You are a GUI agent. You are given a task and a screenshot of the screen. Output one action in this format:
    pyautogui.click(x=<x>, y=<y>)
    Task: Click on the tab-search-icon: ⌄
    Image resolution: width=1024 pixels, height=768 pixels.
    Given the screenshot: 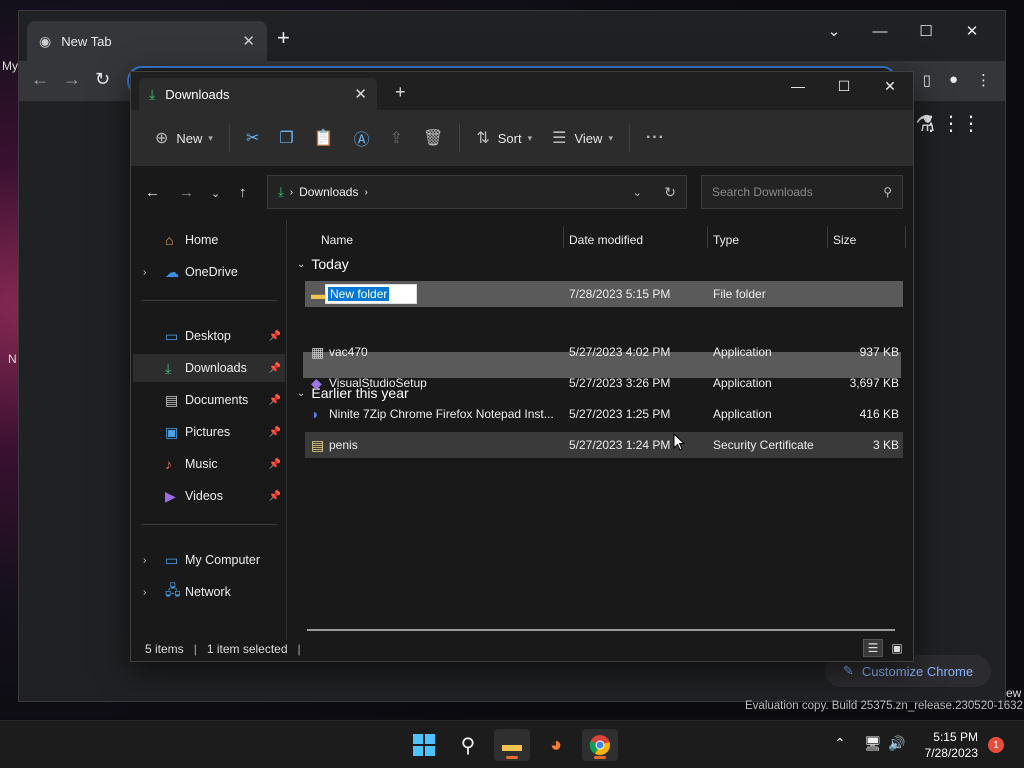 What is the action you would take?
    pyautogui.click(x=834, y=31)
    